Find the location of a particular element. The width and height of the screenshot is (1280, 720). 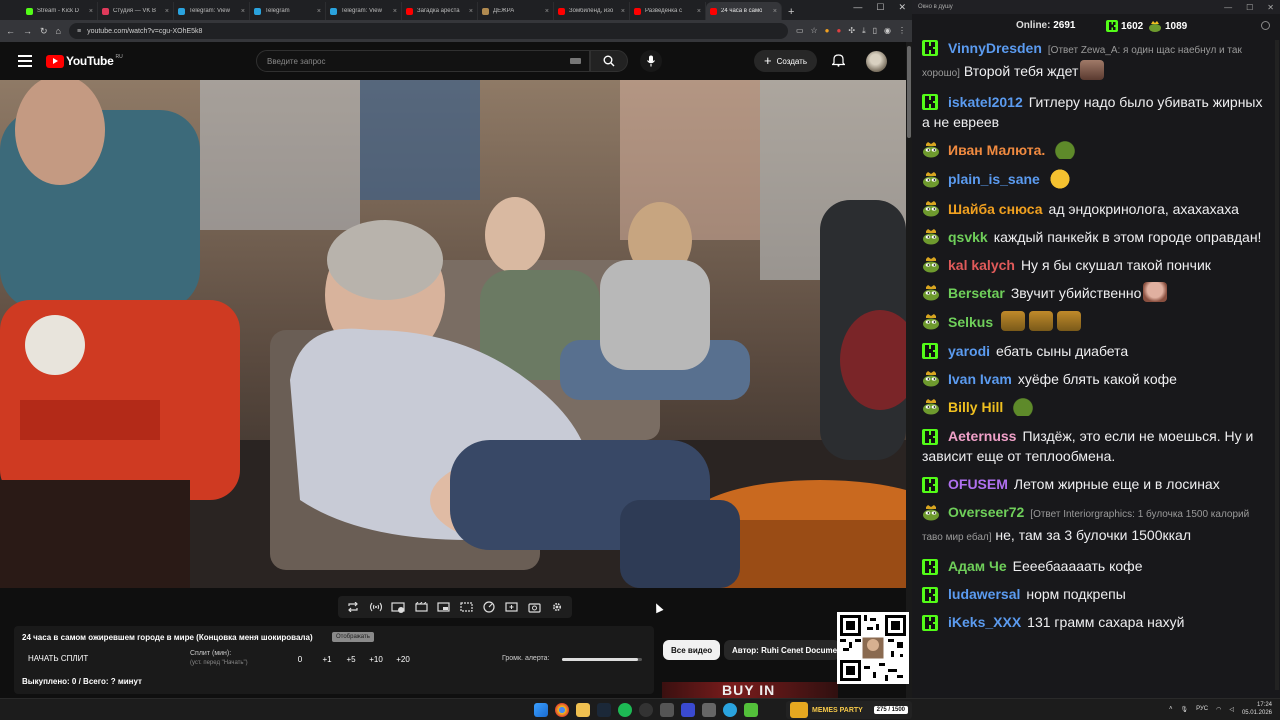

browser-tab: Stream - Kick D × is located at coordinates (60, 11).